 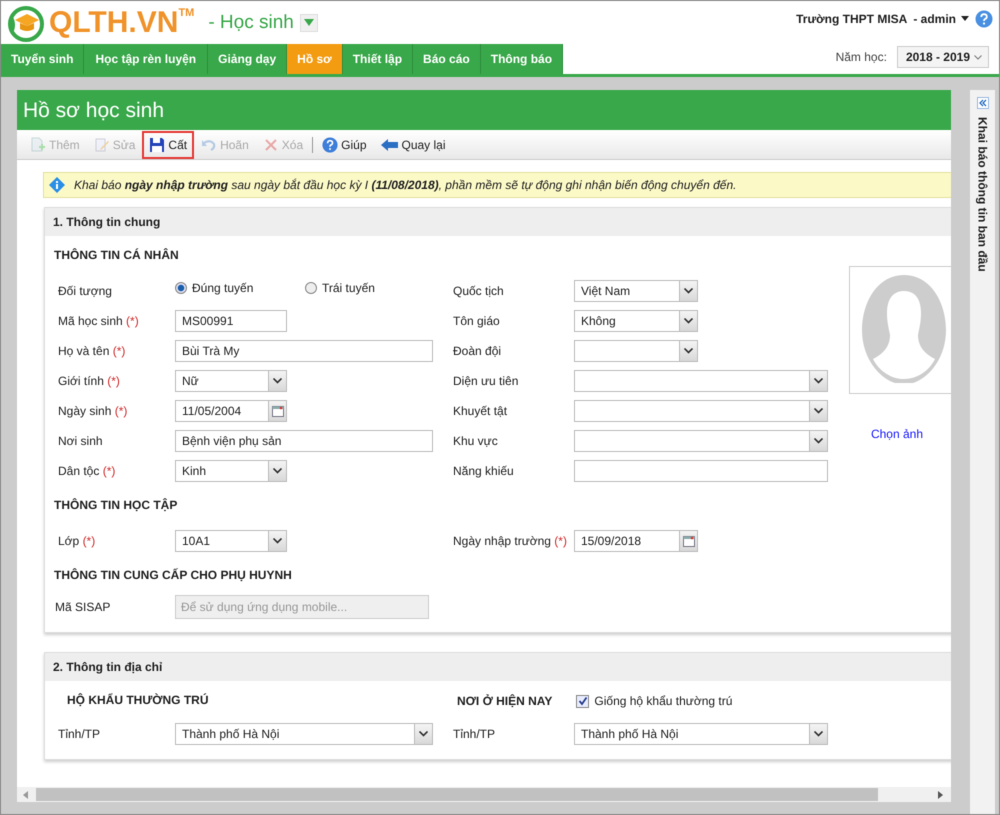 I want to click on subsection-heading: THÔNG TIN HỌC TẬP, so click(x=115, y=505).